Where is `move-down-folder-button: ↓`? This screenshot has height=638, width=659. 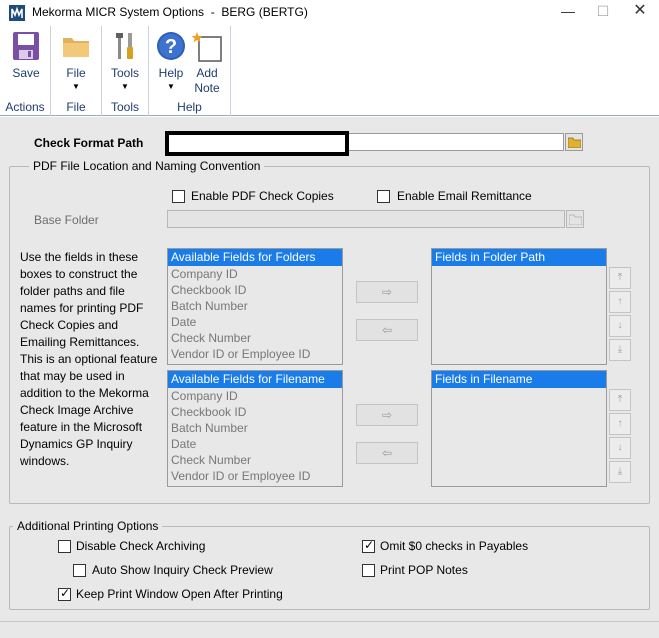 move-down-folder-button: ↓ is located at coordinates (620, 326).